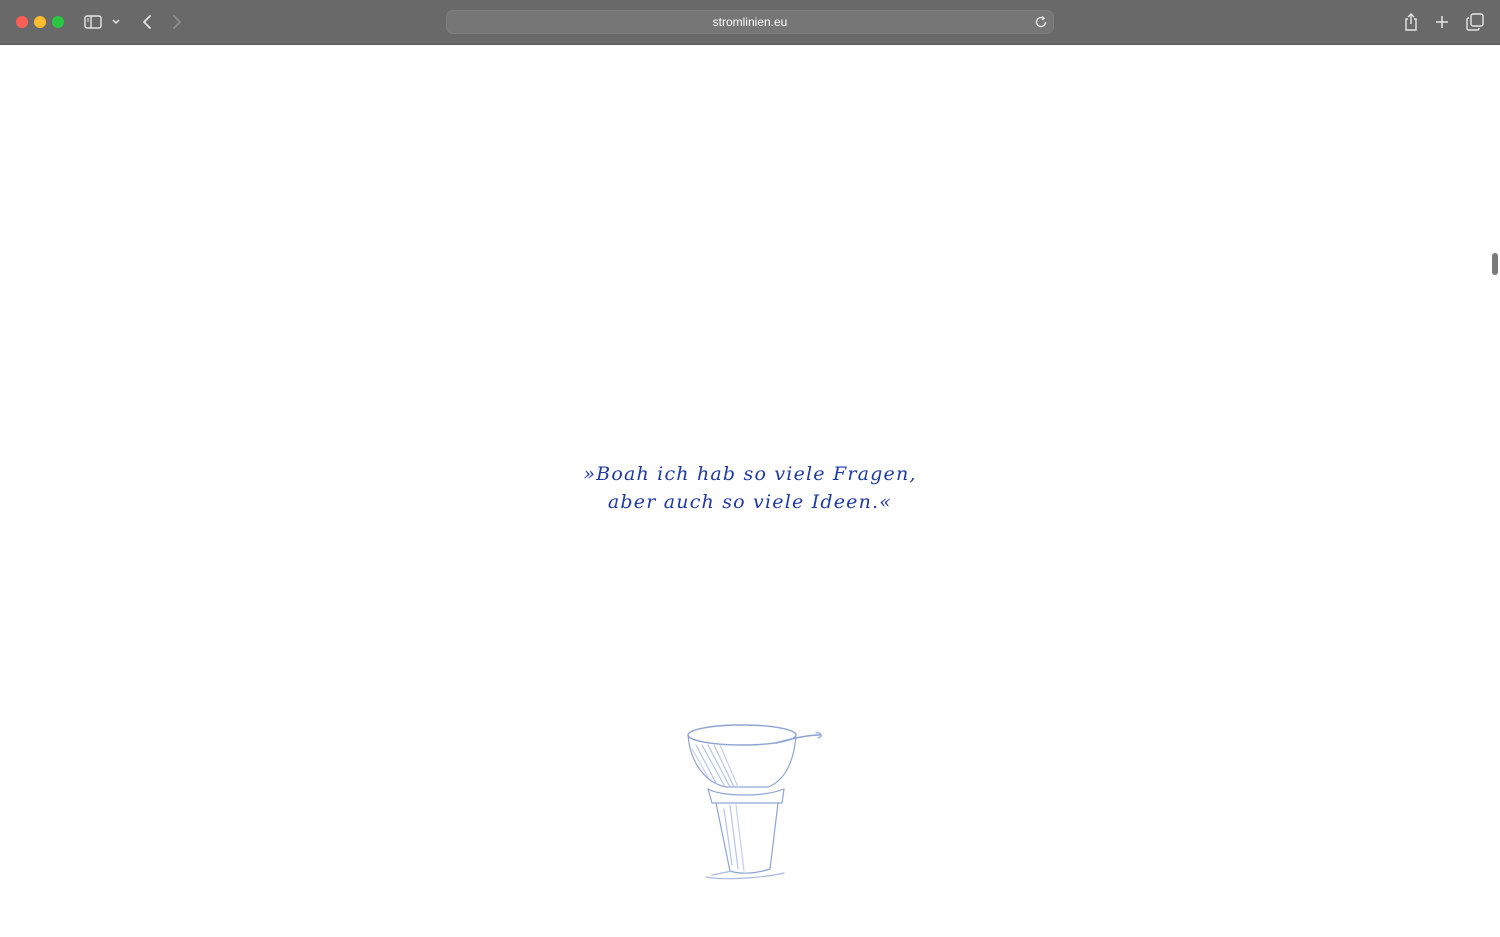  Describe the element at coordinates (1475, 22) in the screenshot. I see `tabs-overview-icon` at that location.